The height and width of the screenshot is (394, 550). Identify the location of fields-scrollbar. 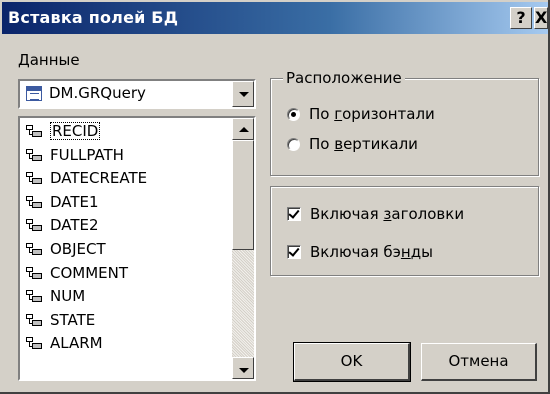
(243, 248).